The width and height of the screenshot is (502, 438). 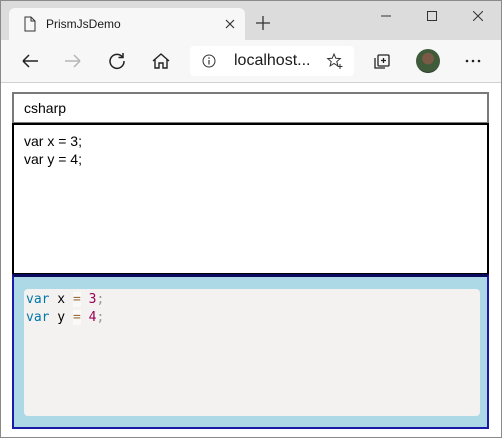 I want to click on more-button, so click(x=473, y=61).